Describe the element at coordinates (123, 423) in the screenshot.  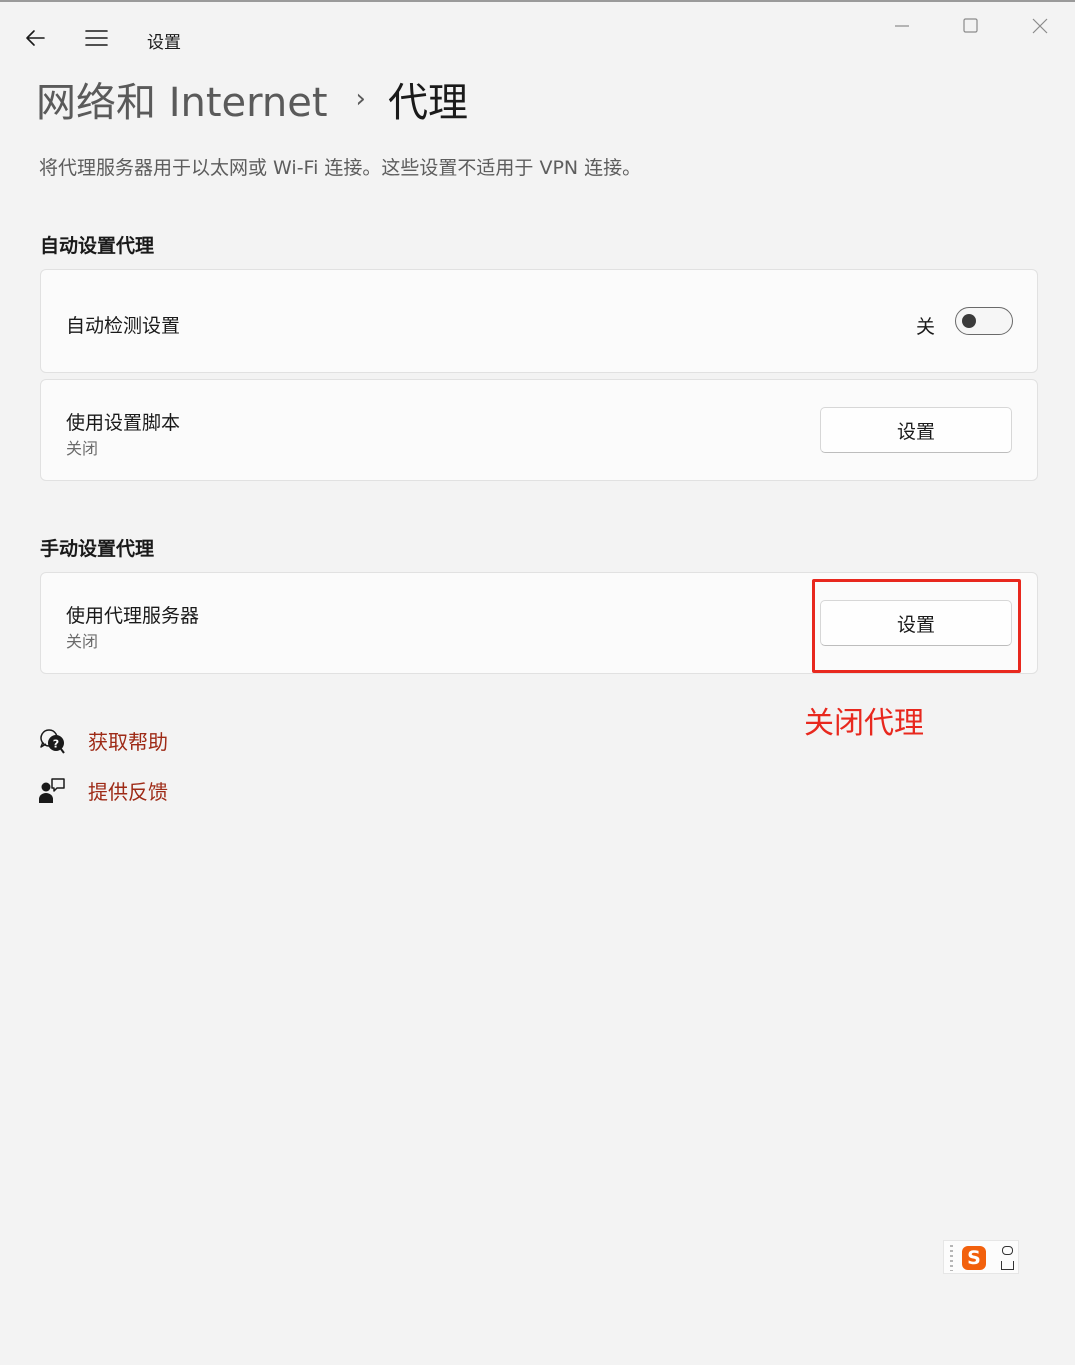
I see `setup-script-label: 使用设置脚本` at that location.